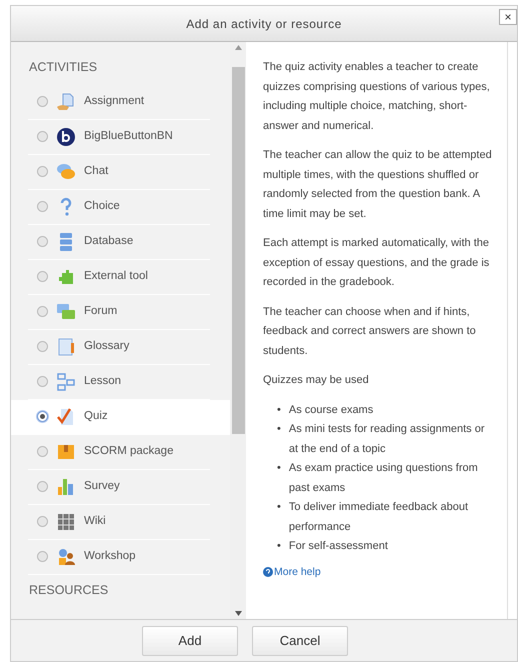 The width and height of the screenshot is (518, 662). I want to click on dialog-button: Add, so click(190, 641).